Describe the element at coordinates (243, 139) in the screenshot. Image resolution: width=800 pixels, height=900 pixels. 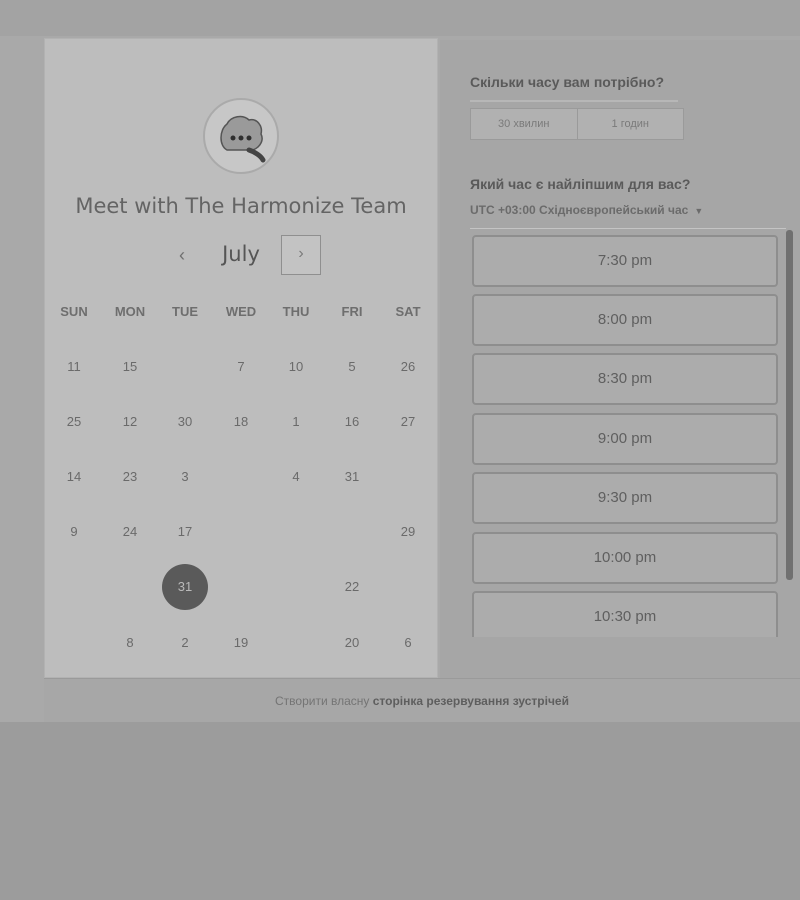
I see `brain-chat-icon` at that location.